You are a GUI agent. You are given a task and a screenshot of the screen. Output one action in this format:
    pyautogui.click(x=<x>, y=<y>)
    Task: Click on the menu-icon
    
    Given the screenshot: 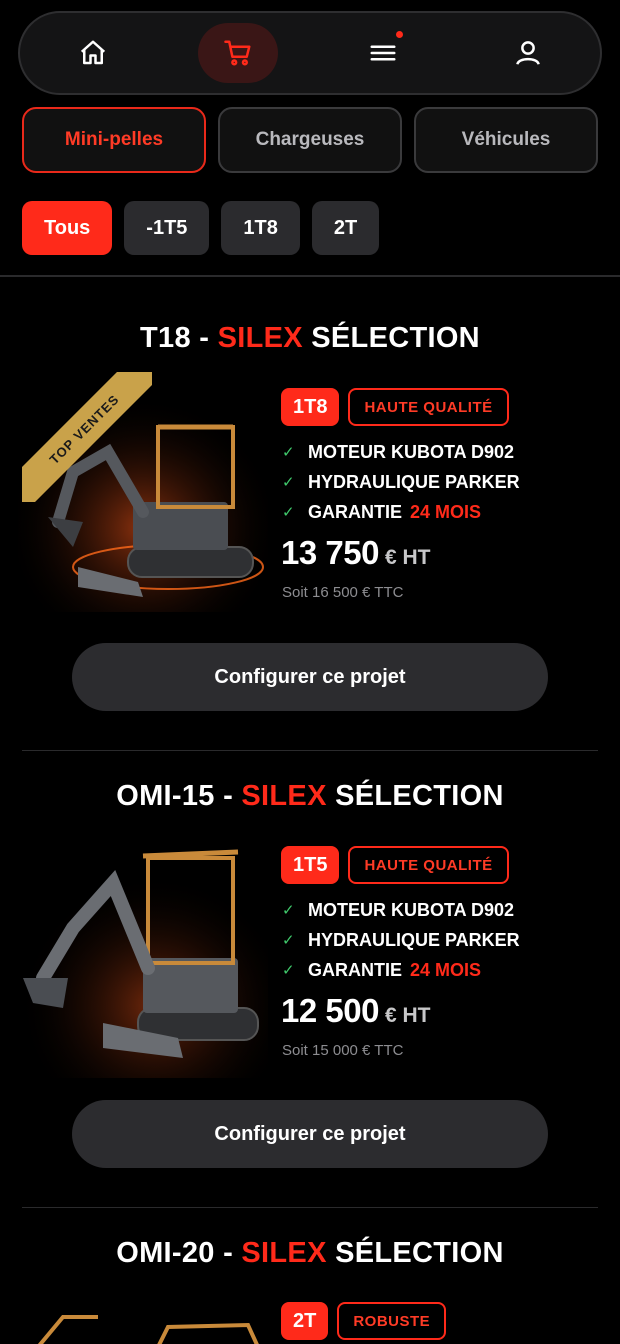 What is the action you would take?
    pyautogui.click(x=382, y=53)
    